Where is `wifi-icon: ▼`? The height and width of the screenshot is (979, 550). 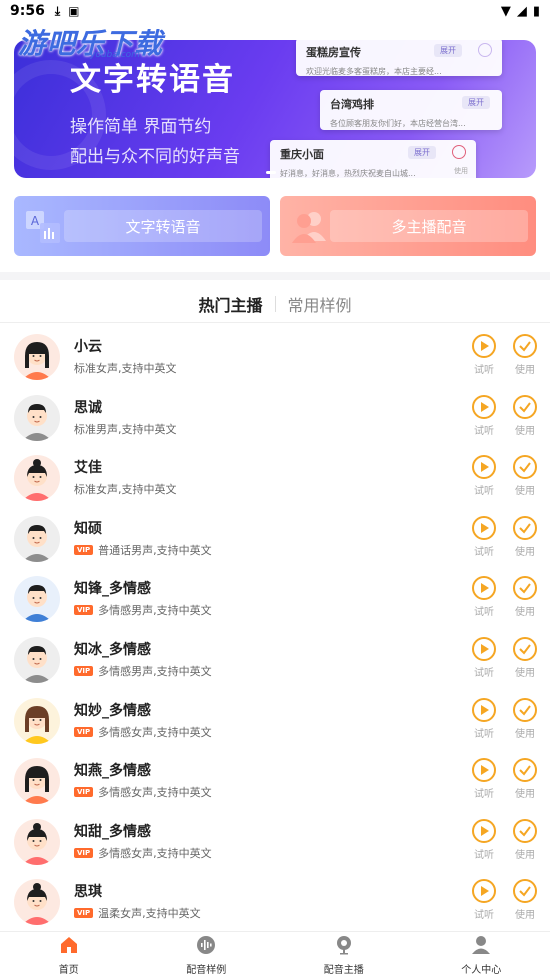
wifi-icon: ▼ is located at coordinates (505, 11).